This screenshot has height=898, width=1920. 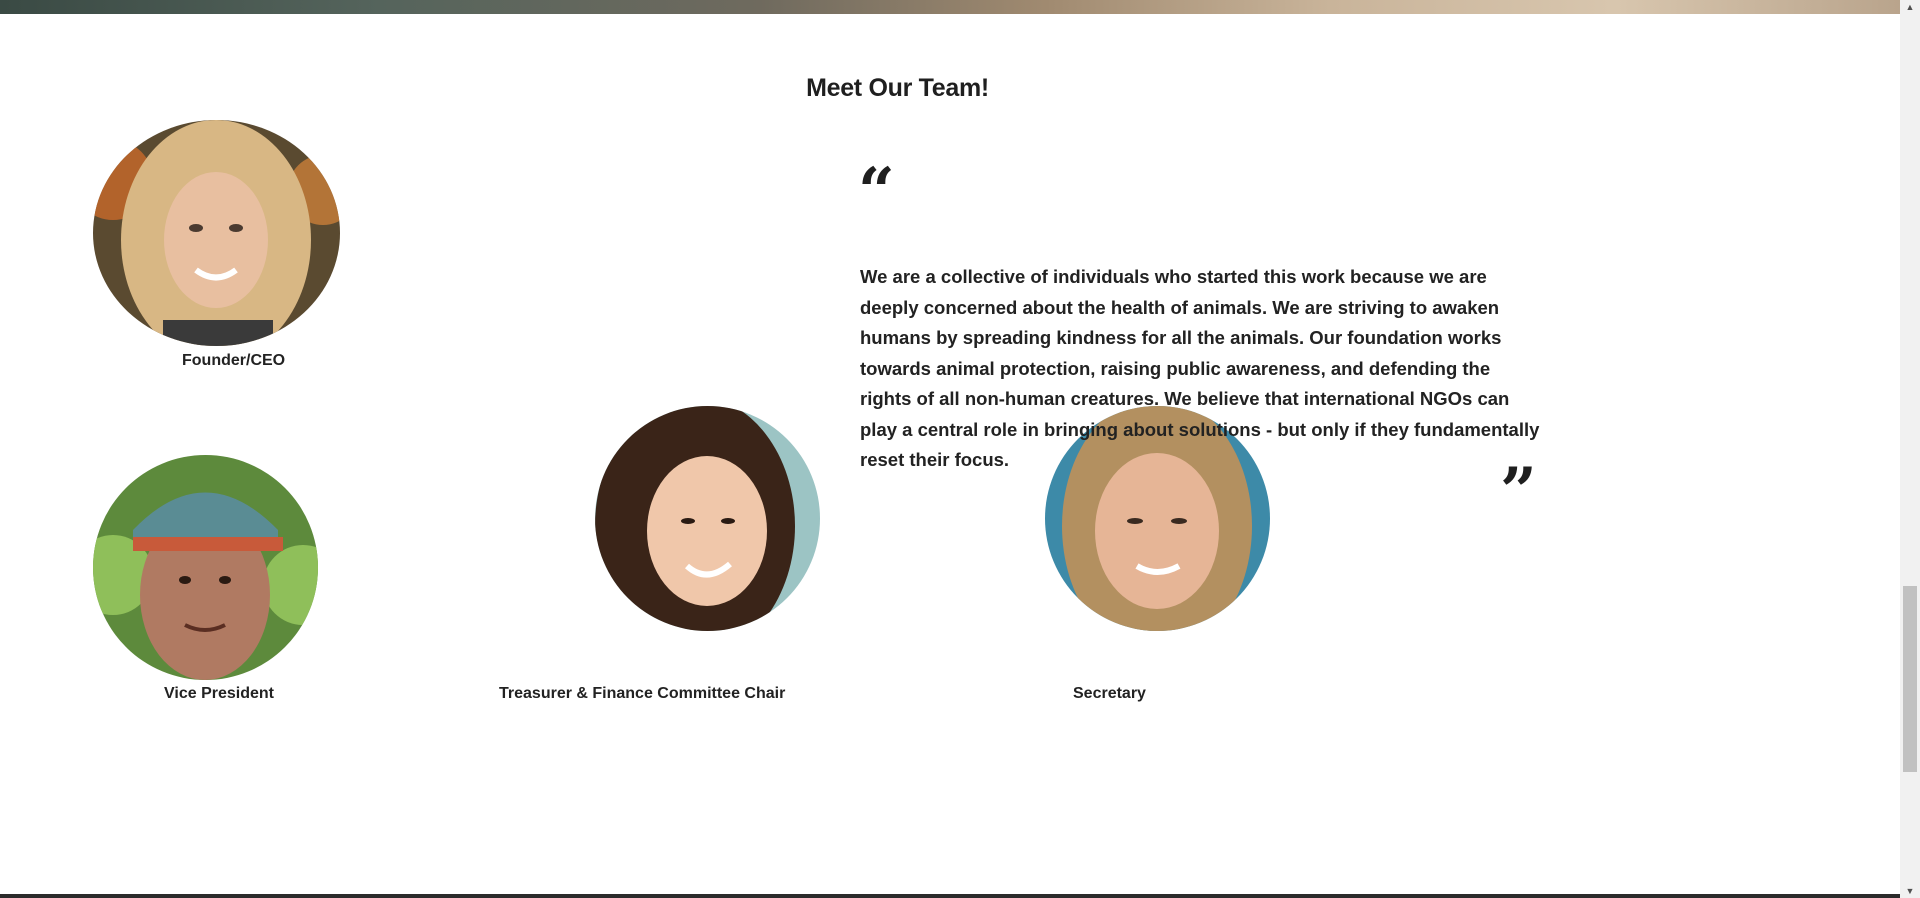 I want to click on page-scrollbar: ▲ ▼, so click(x=1910, y=449).